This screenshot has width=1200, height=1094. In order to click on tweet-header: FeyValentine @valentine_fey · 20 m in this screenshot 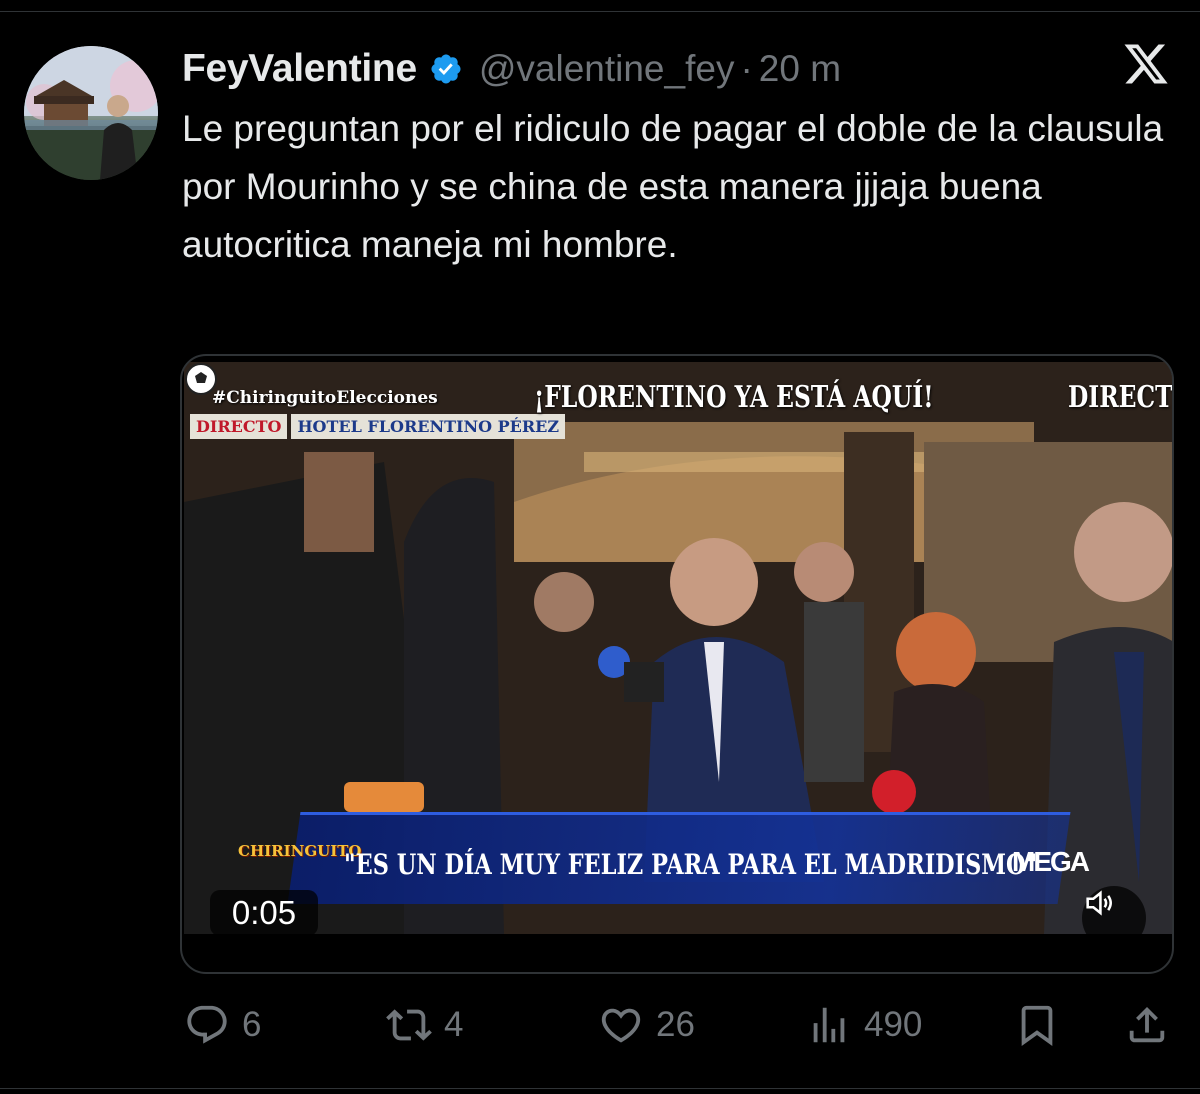, I will do `click(511, 69)`.